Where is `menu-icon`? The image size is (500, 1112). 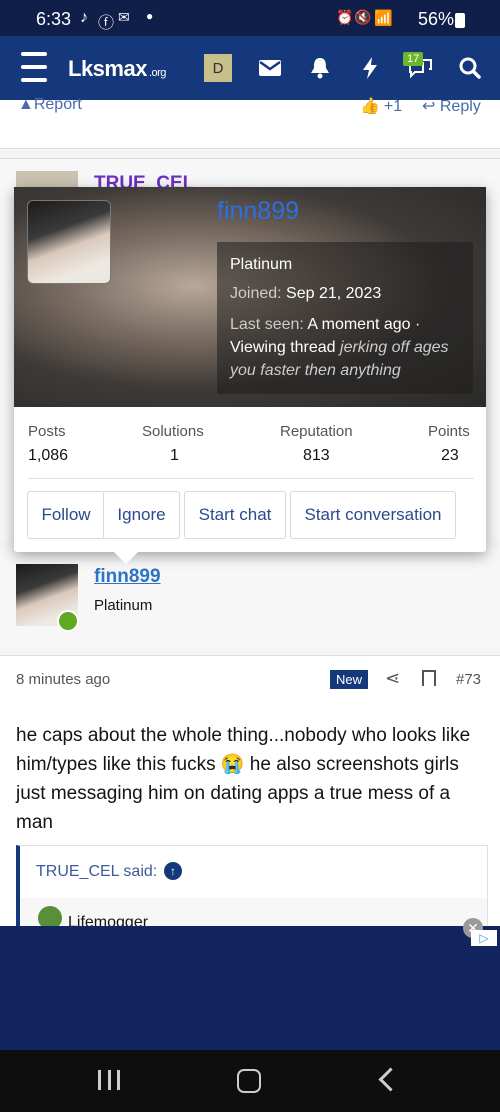 menu-icon is located at coordinates (34, 67).